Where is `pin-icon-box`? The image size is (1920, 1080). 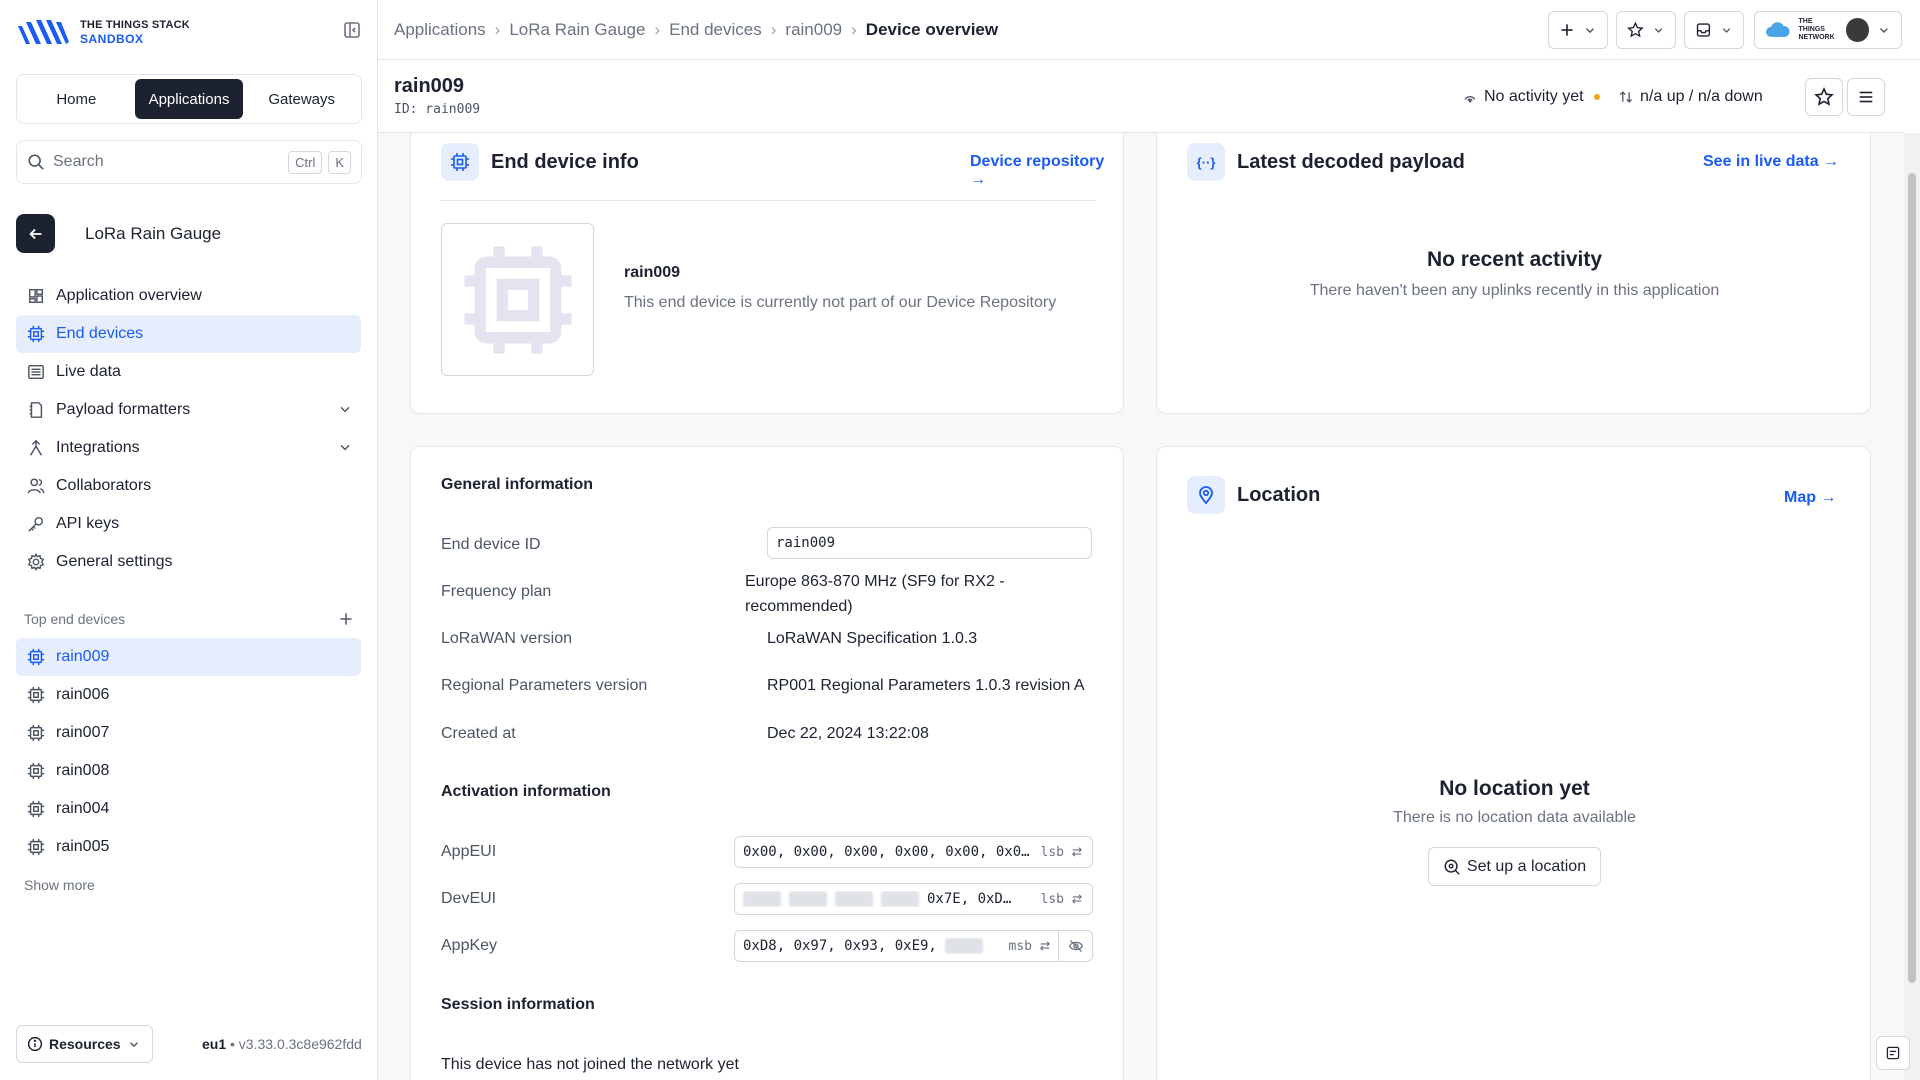 pin-icon-box is located at coordinates (1206, 495).